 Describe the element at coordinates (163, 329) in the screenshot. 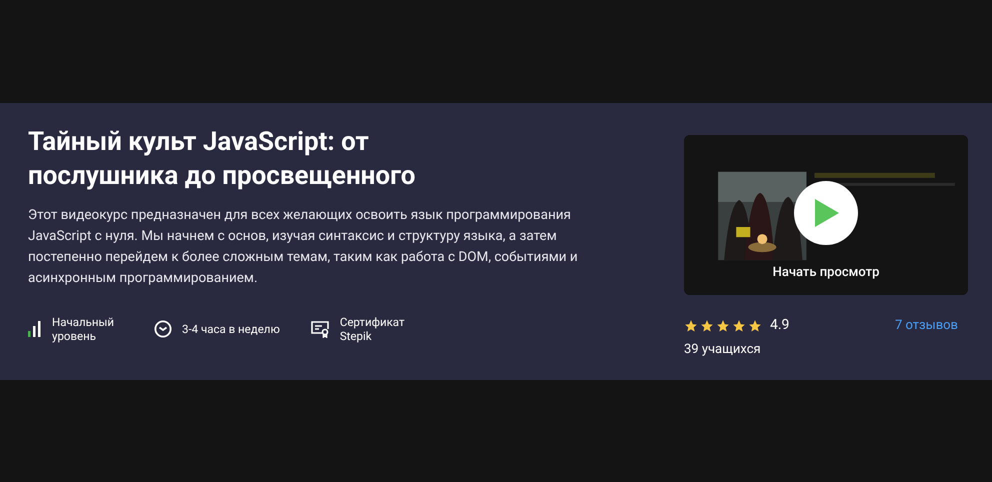

I see `clock-icon` at that location.